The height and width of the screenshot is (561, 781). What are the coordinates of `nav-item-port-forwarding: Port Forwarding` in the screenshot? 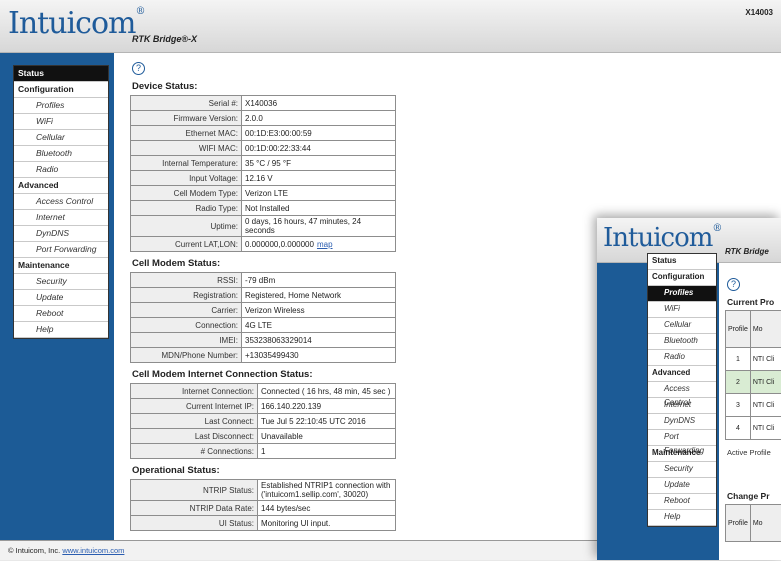 It's located at (61, 250).